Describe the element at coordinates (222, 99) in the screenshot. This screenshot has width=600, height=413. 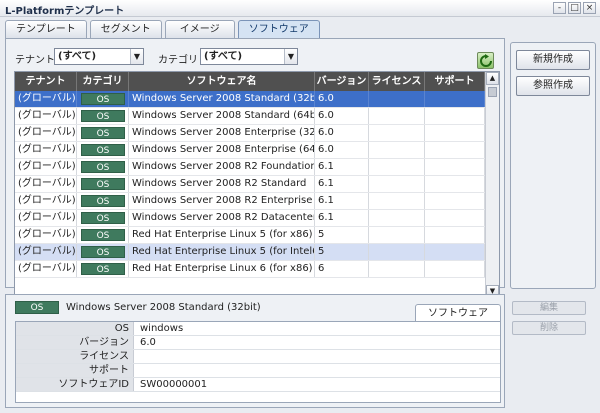
I see `cell-software-name: Windows Server 2008 Standard (32bit)` at that location.